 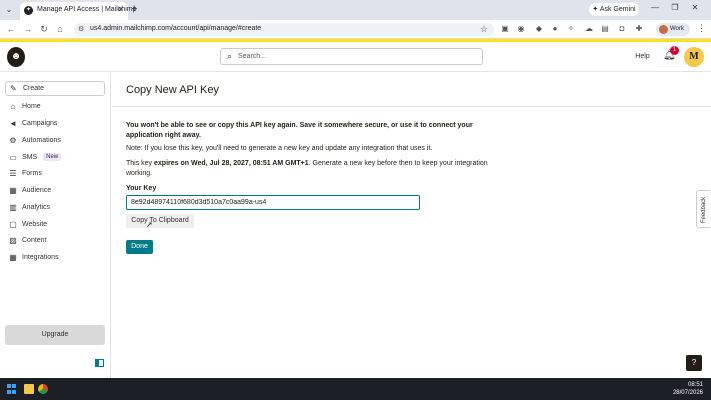 What do you see at coordinates (160, 221) in the screenshot?
I see `copy-to-clipboard-button: Copy To Clipboard` at bounding box center [160, 221].